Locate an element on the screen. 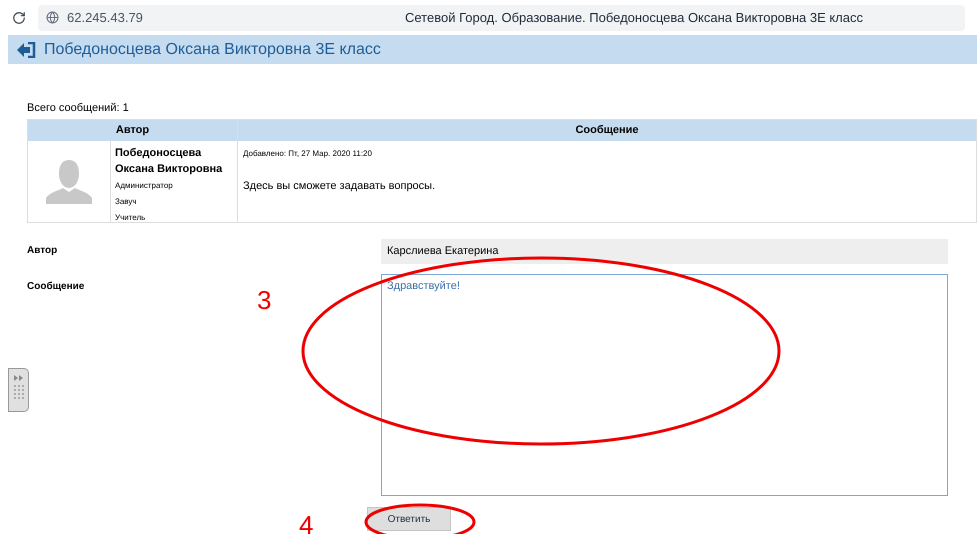 The image size is (977, 534). globe-icon is located at coordinates (52, 17).